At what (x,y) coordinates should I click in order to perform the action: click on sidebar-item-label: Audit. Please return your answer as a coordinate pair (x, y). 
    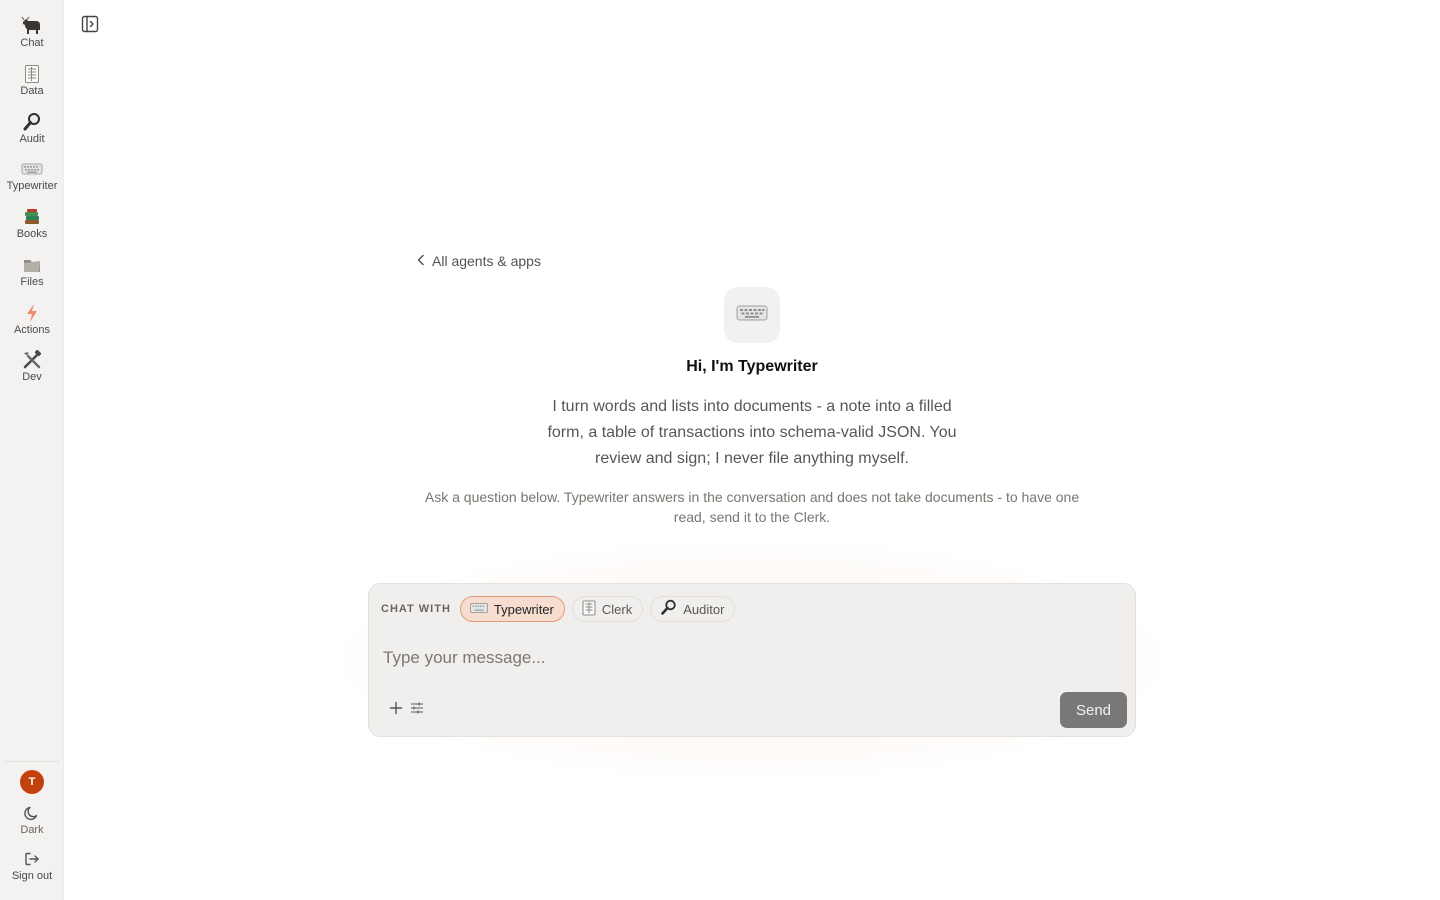
    Looking at the image, I should click on (32, 139).